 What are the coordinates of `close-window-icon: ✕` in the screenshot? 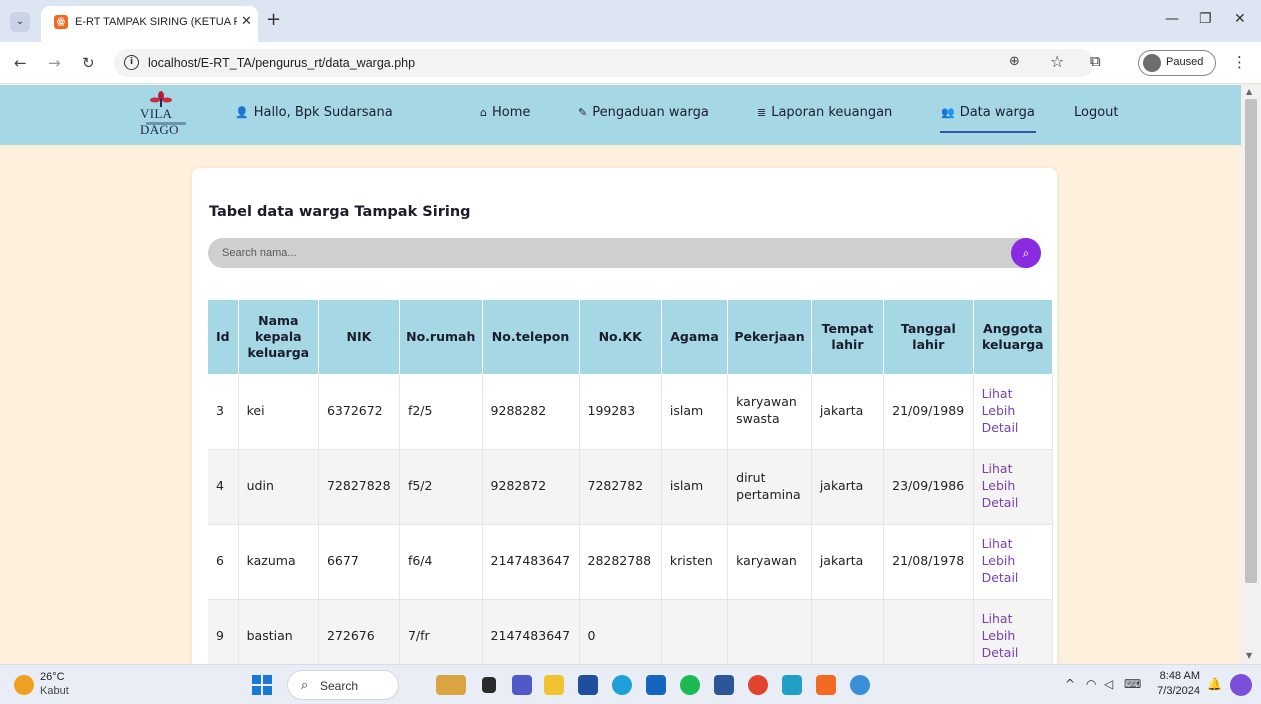 It's located at (1240, 19).